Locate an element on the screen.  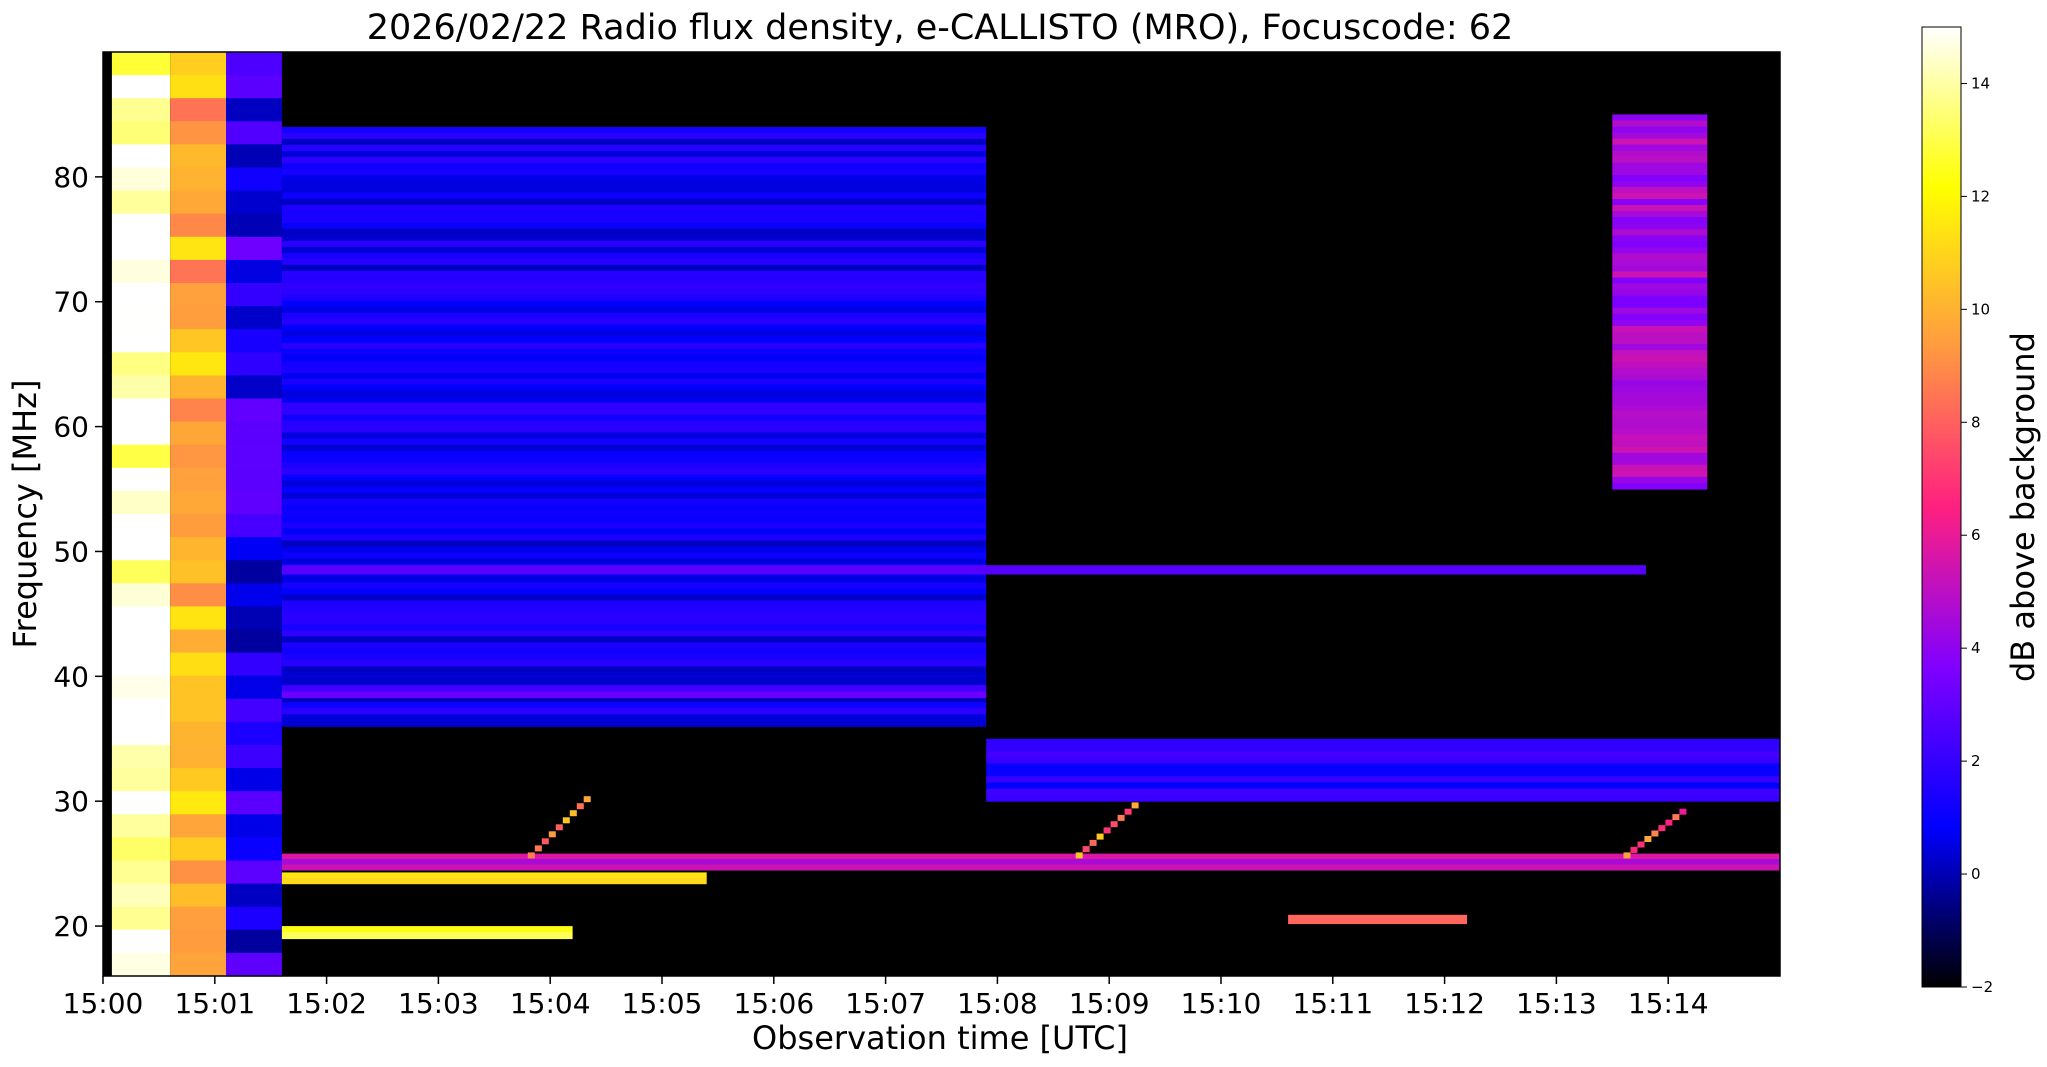
colorbar-tick-label: 4 is located at coordinates (1976, 648).